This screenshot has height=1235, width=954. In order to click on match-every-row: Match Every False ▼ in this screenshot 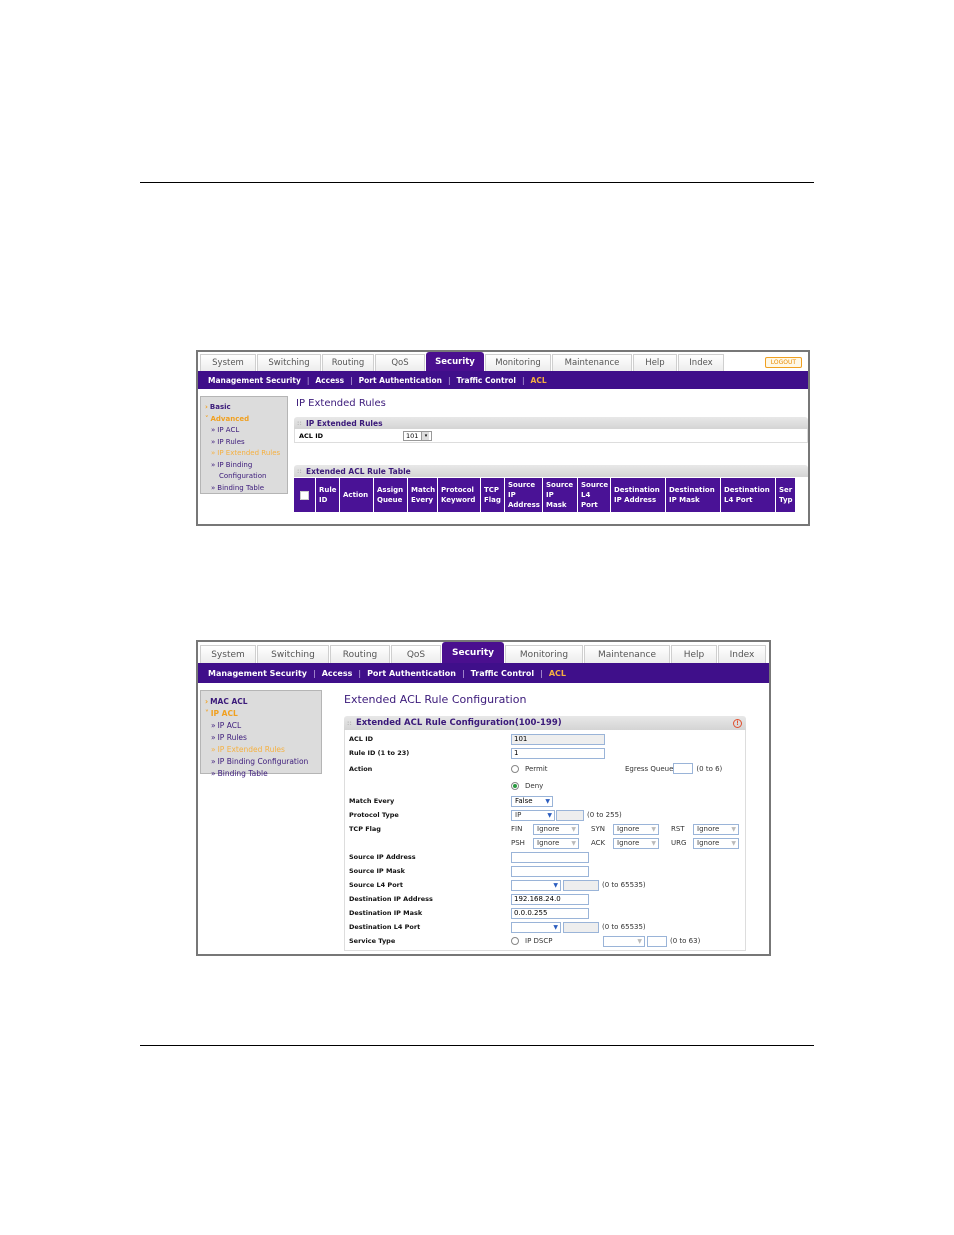, I will do `click(545, 801)`.